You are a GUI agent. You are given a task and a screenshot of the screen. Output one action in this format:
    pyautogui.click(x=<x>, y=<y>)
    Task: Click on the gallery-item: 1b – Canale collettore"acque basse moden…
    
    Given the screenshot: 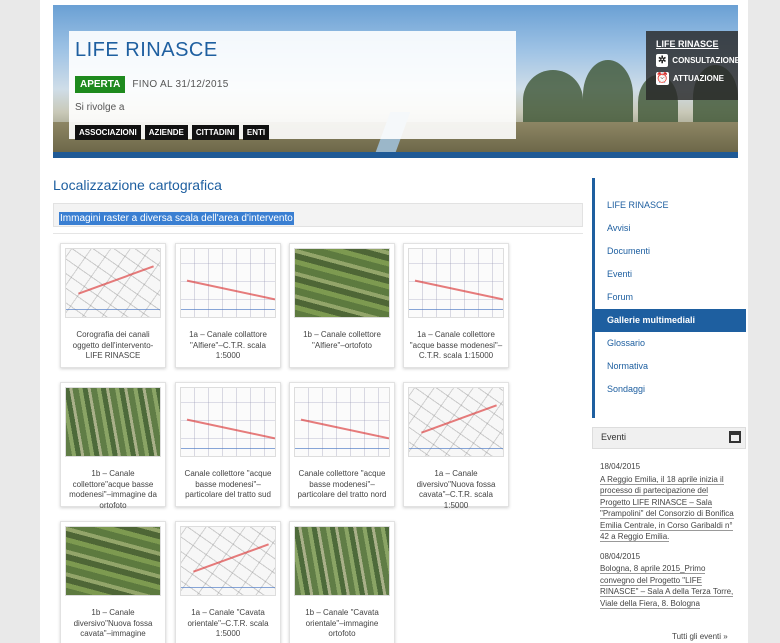 What is the action you would take?
    pyautogui.click(x=113, y=446)
    